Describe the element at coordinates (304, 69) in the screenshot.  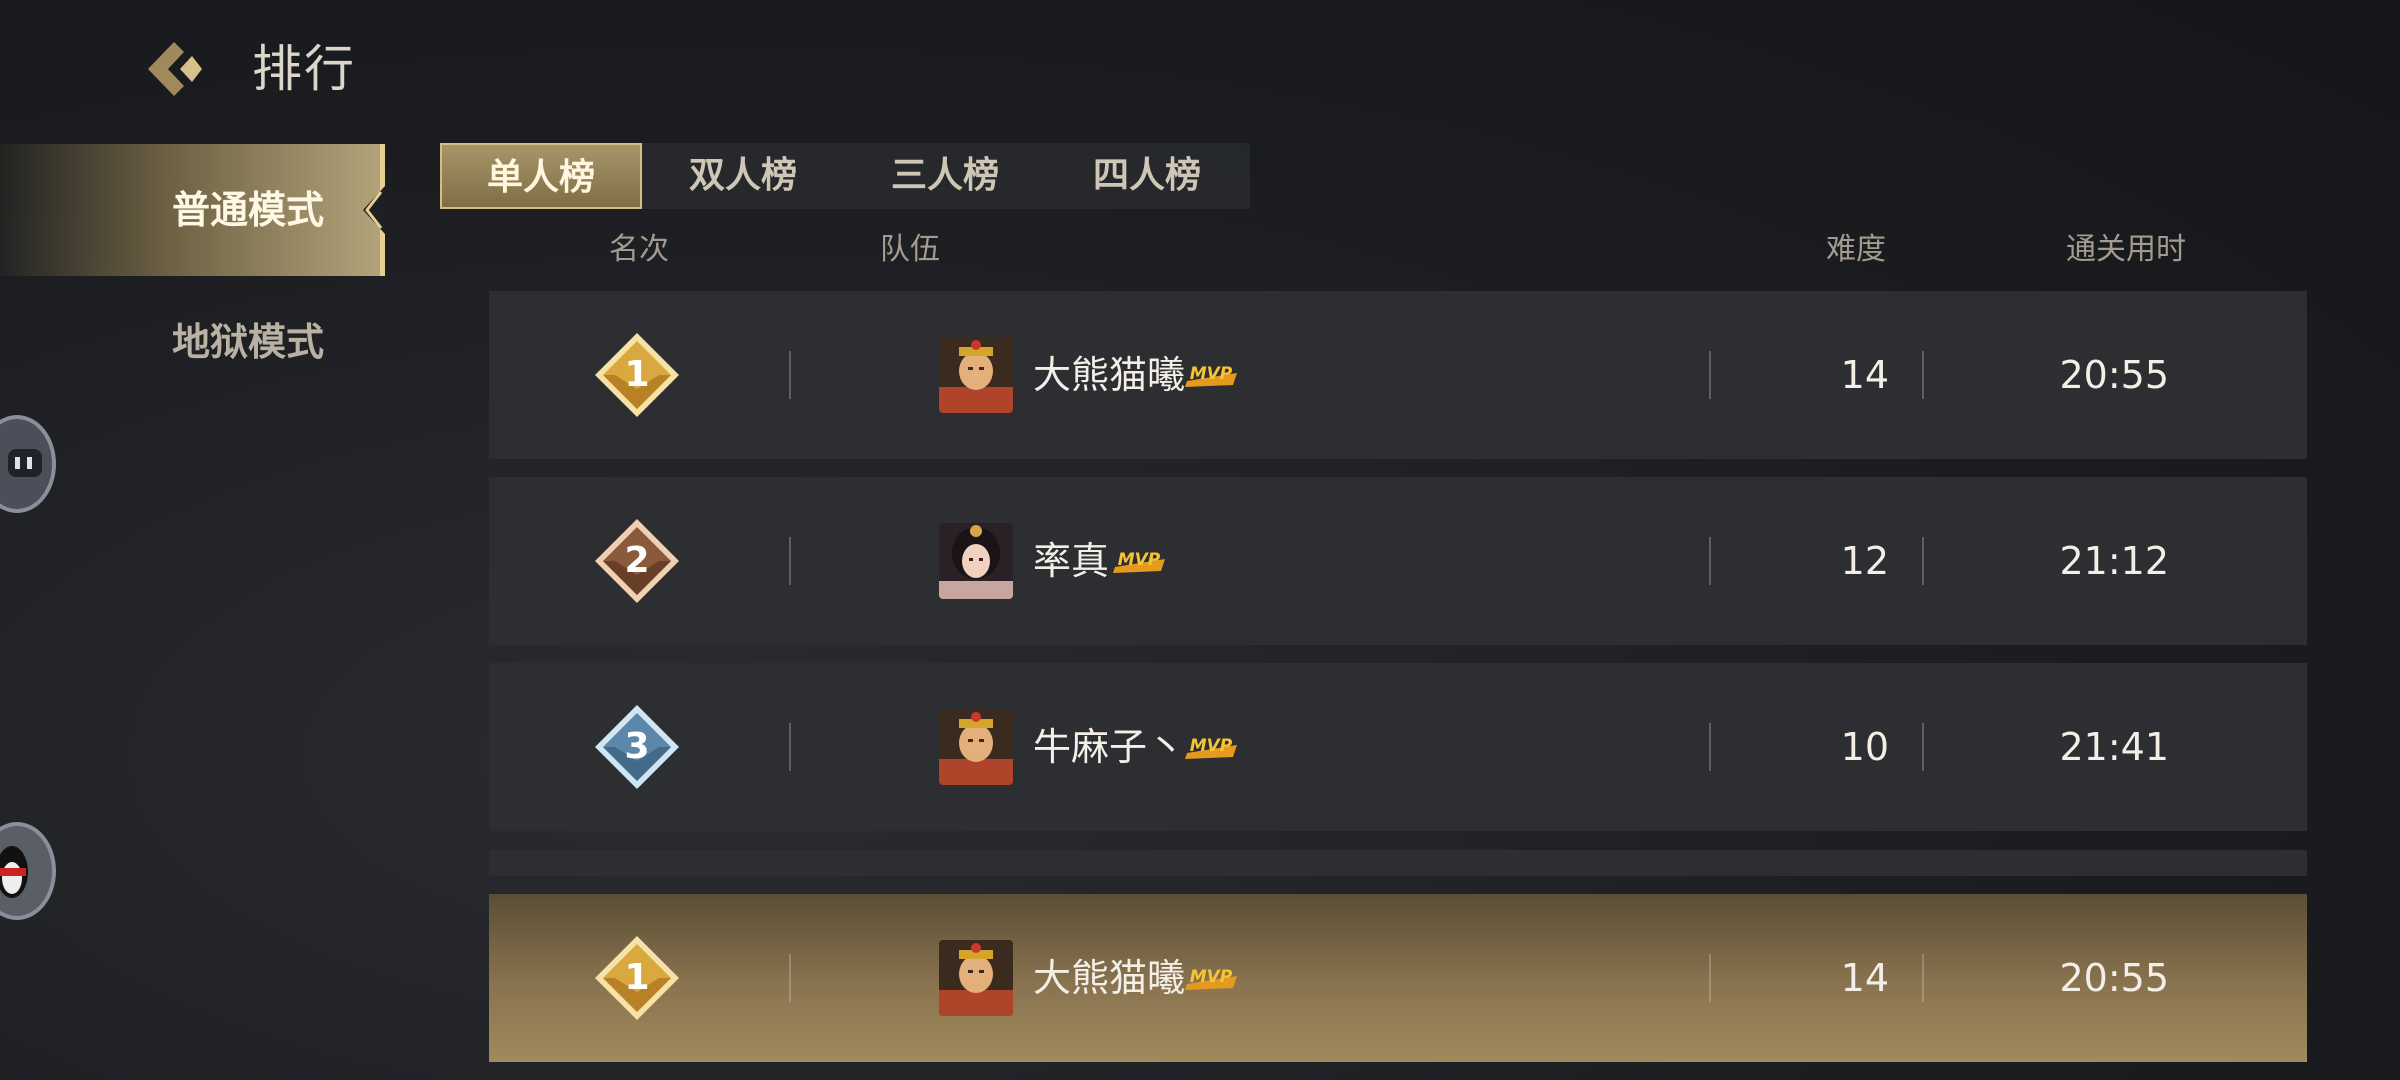
I see `page-title: 排行` at that location.